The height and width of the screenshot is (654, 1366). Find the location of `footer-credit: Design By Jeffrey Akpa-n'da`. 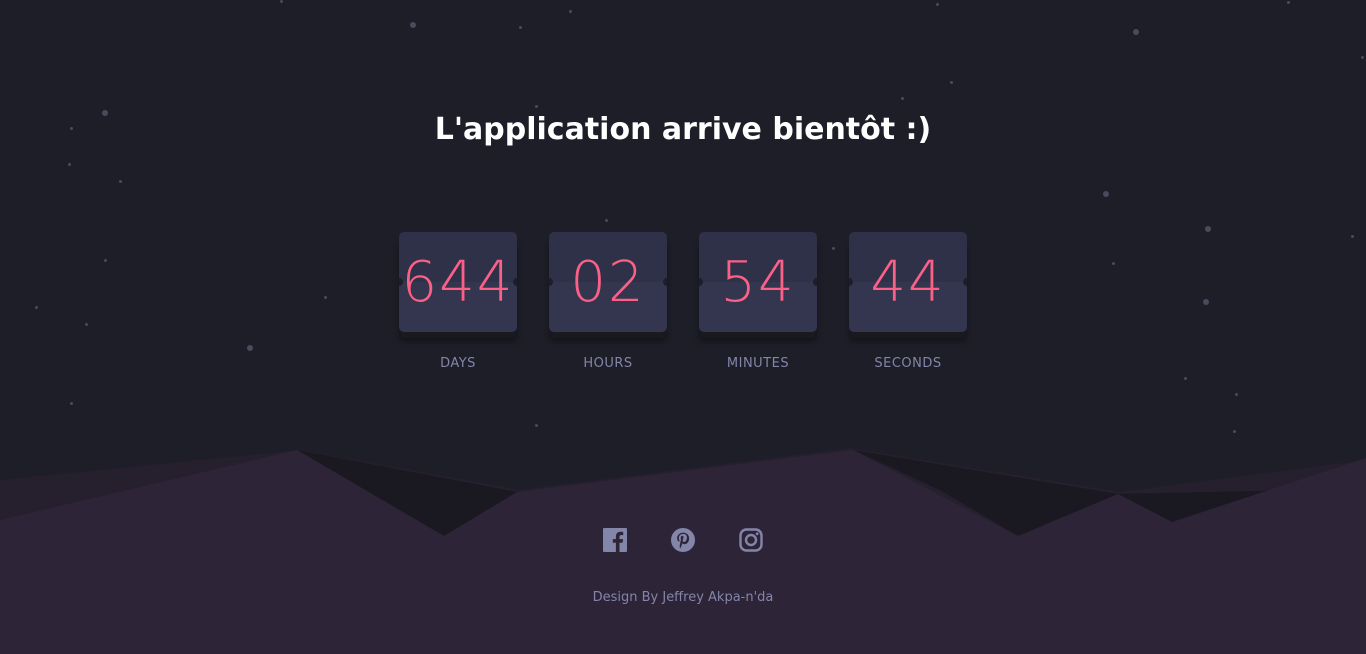

footer-credit: Design By Jeffrey Akpa-n'da is located at coordinates (683, 597).